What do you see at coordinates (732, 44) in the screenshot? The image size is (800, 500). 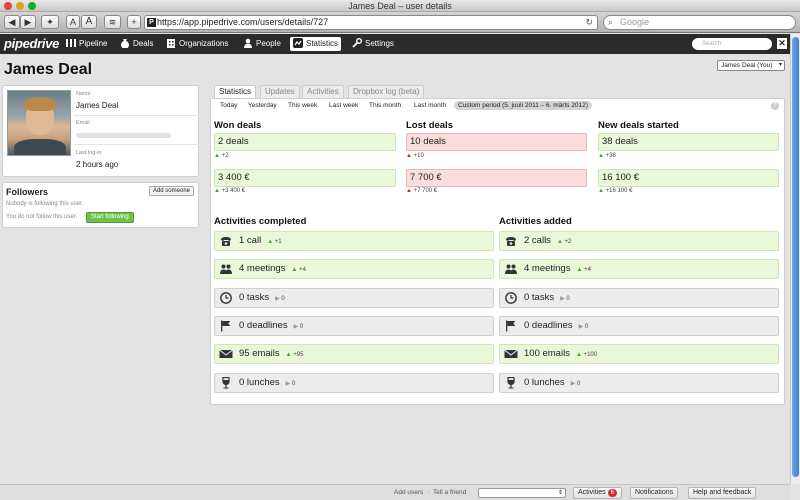 I see `app-search-input: Search` at bounding box center [732, 44].